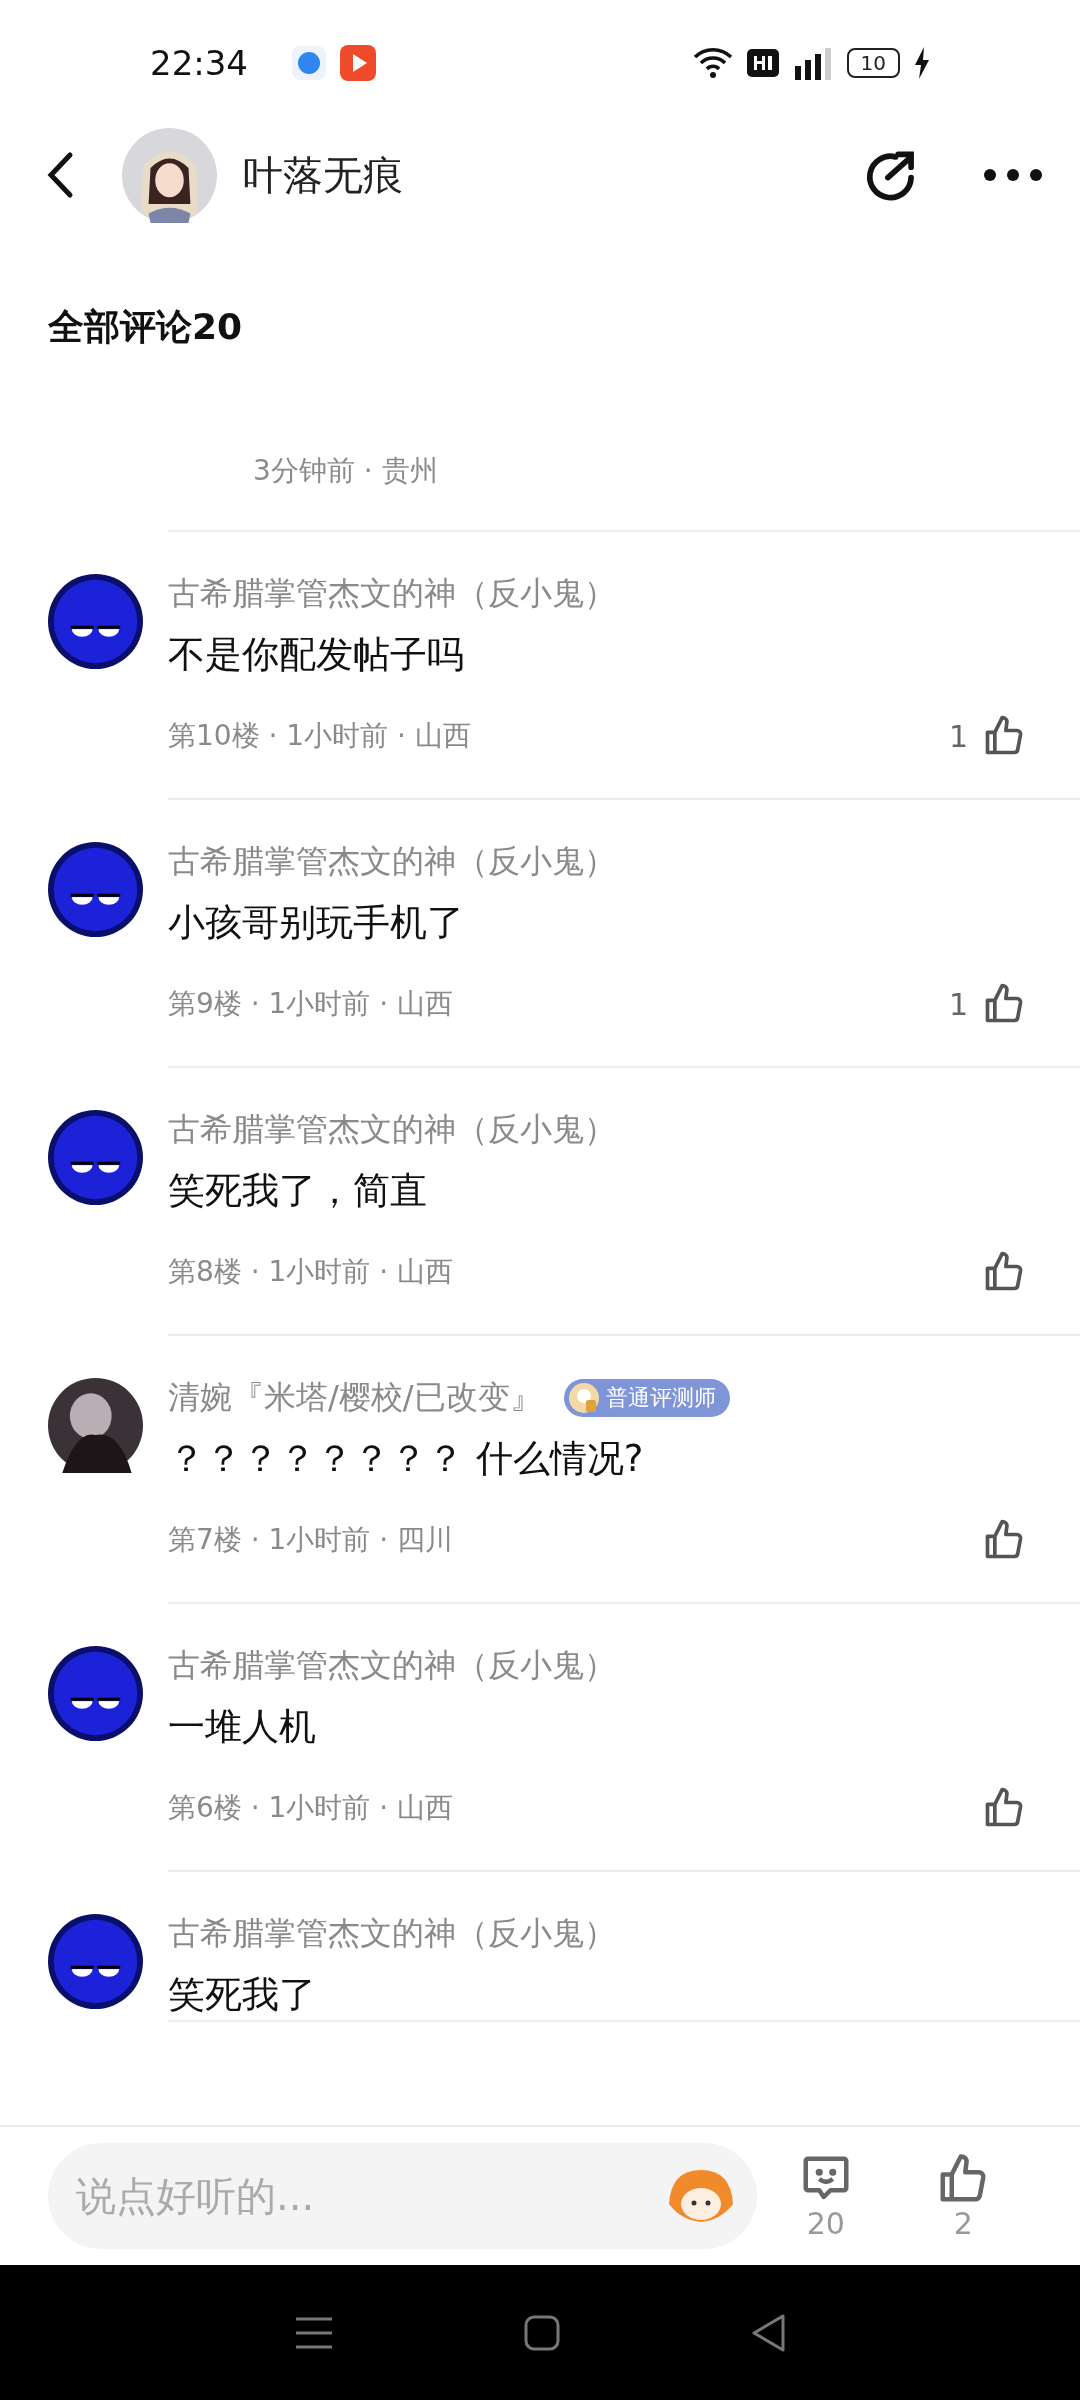 This screenshot has height=2400, width=1080. What do you see at coordinates (316, 655) in the screenshot?
I see `comment-text: 不是你配发帖子吗` at bounding box center [316, 655].